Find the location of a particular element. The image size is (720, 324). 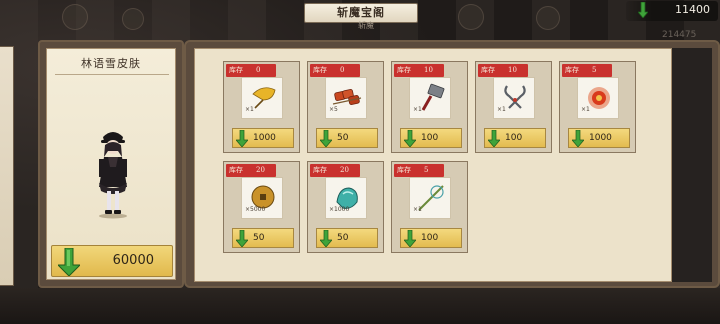

featured-skin-title: 林语雪皮肤 is located at coordinates (111, 63).